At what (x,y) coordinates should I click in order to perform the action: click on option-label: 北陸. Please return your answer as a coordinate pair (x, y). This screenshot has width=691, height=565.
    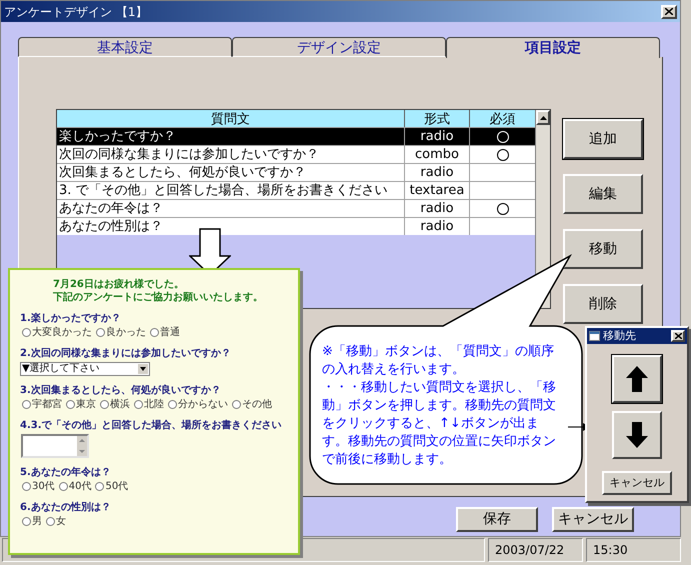
    Looking at the image, I should click on (154, 404).